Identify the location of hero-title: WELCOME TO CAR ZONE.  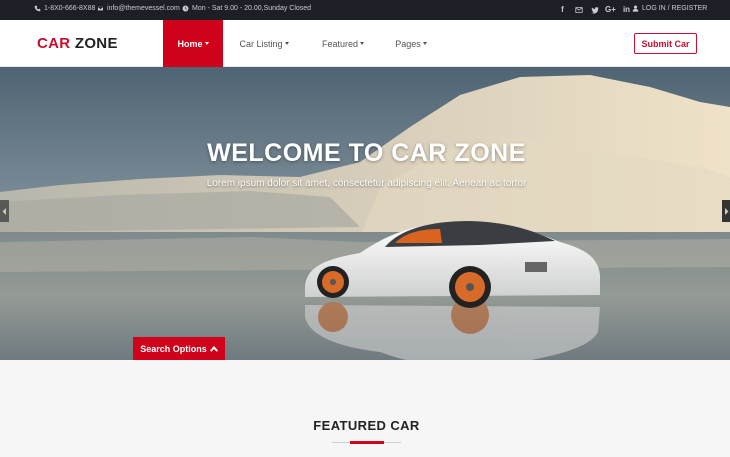
(366, 153).